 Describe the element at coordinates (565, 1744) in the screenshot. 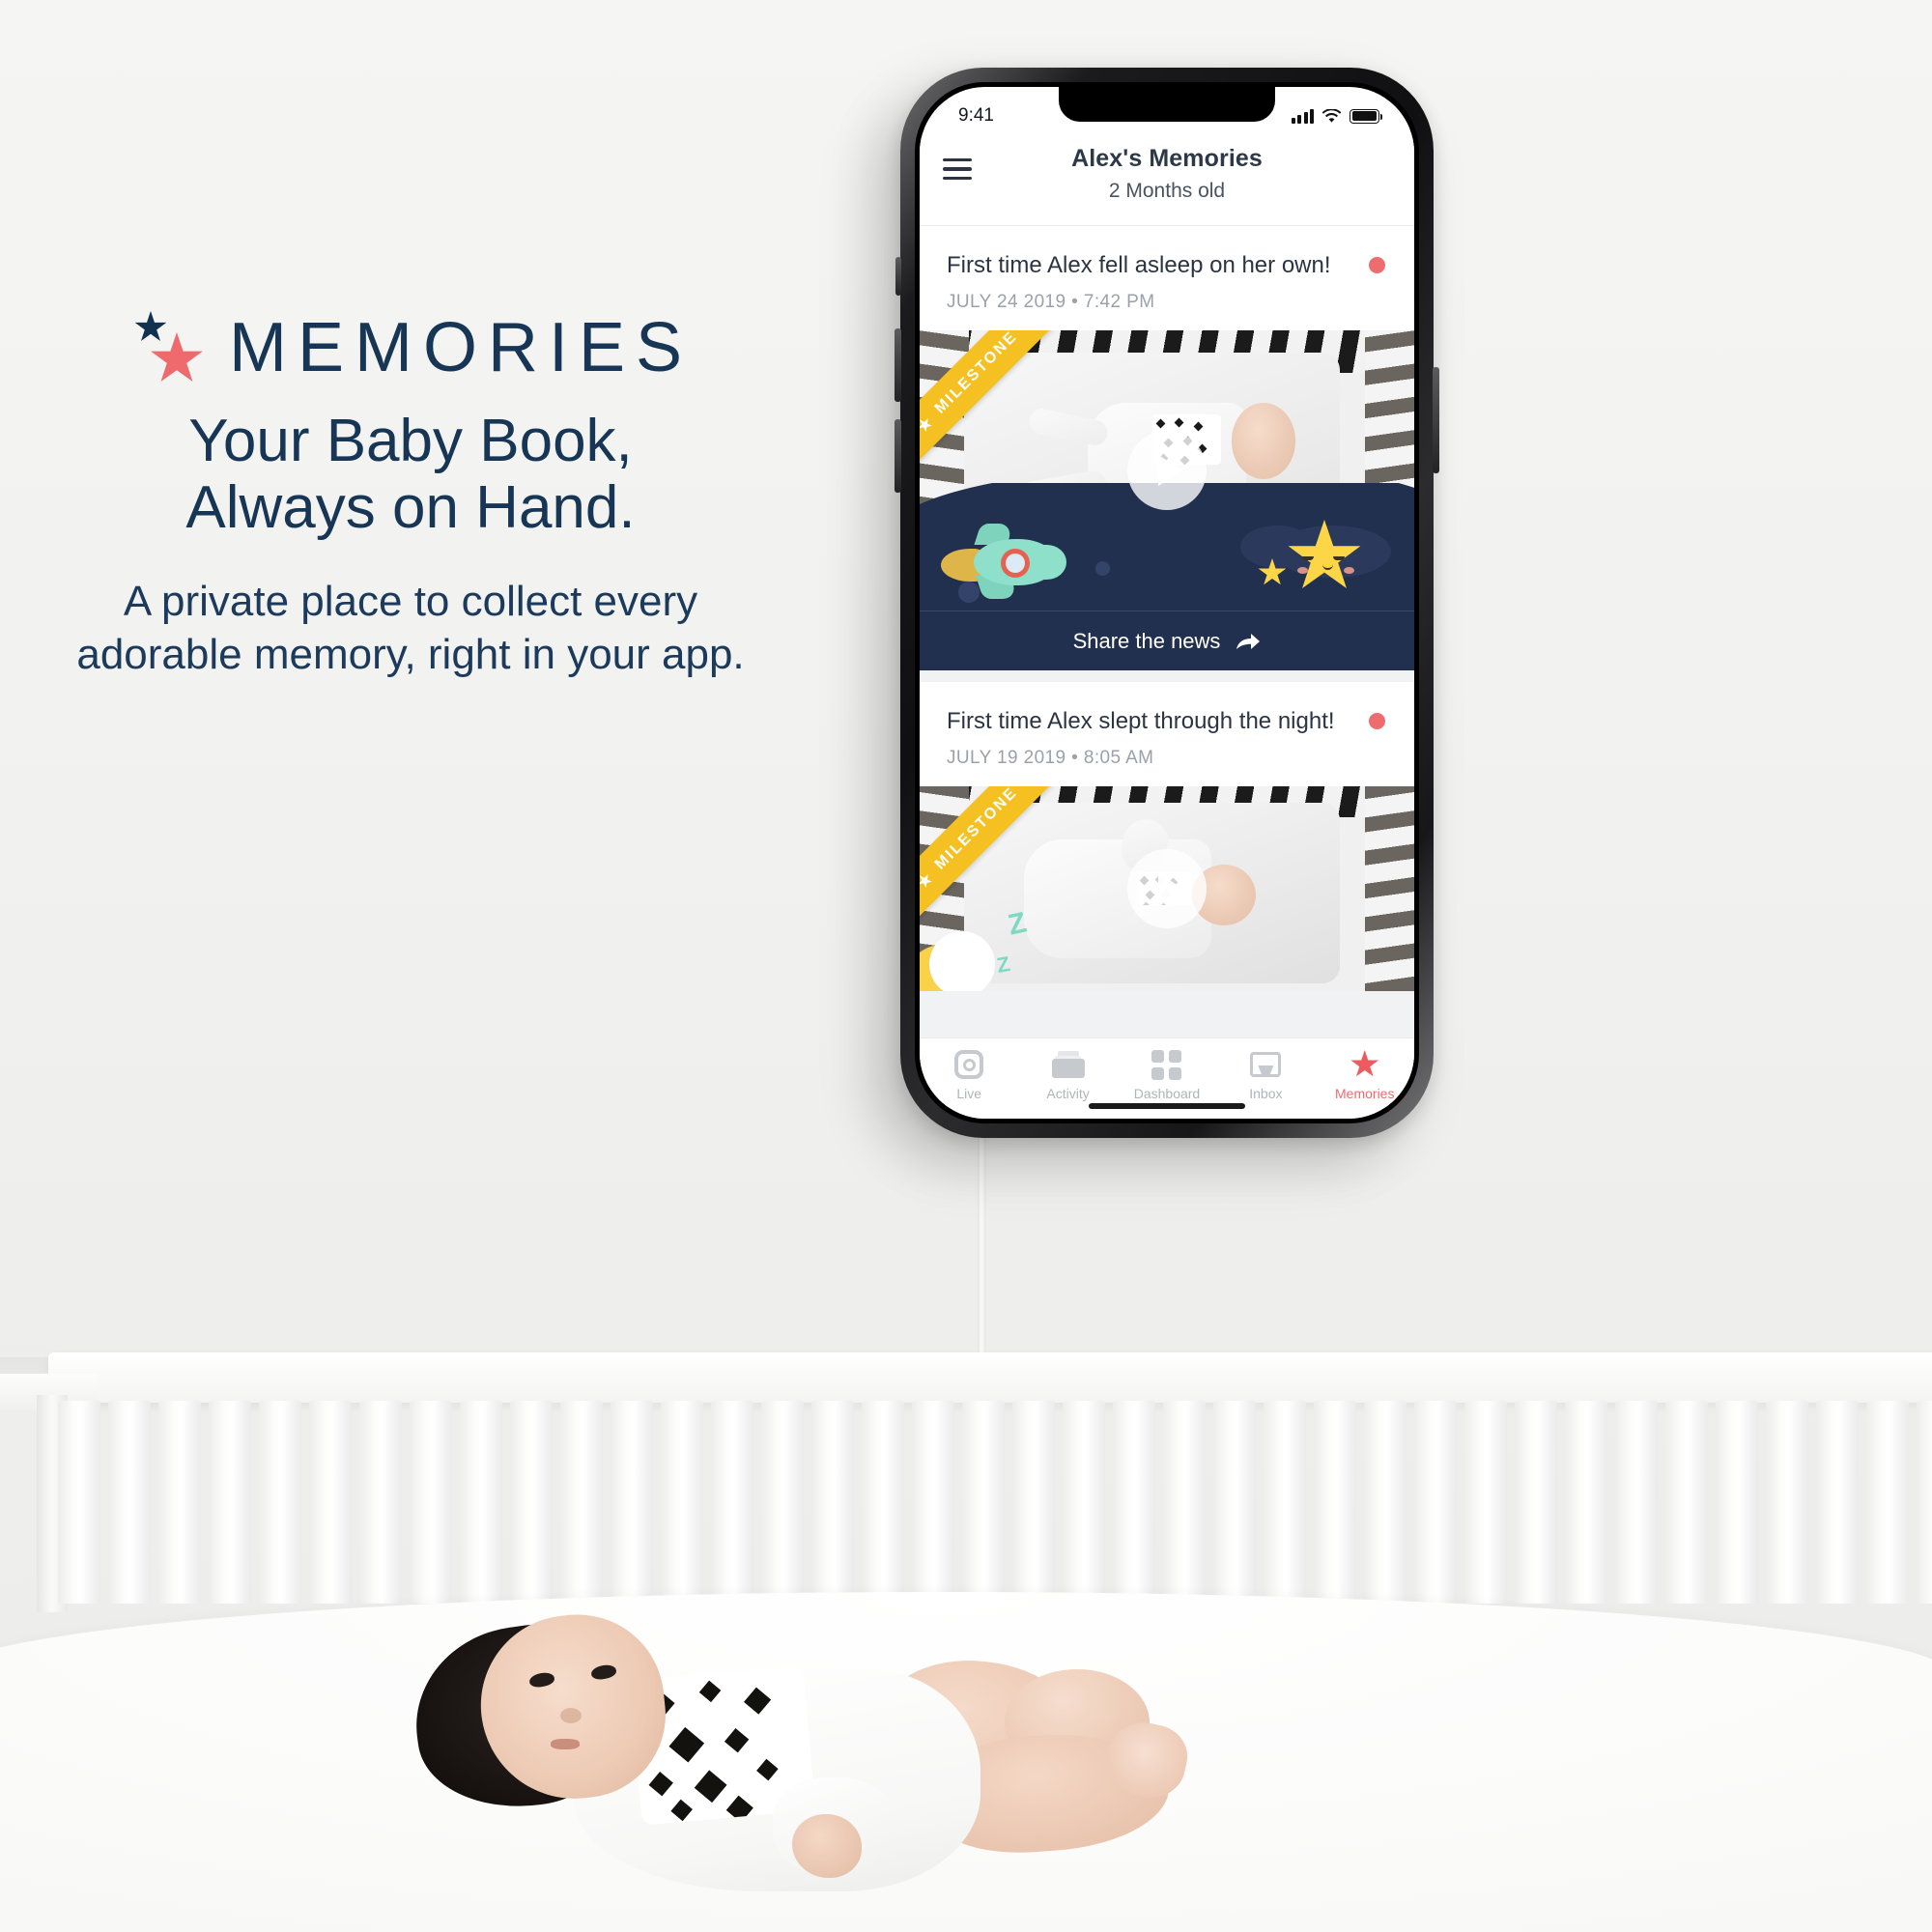

I see `baby-mouth` at that location.